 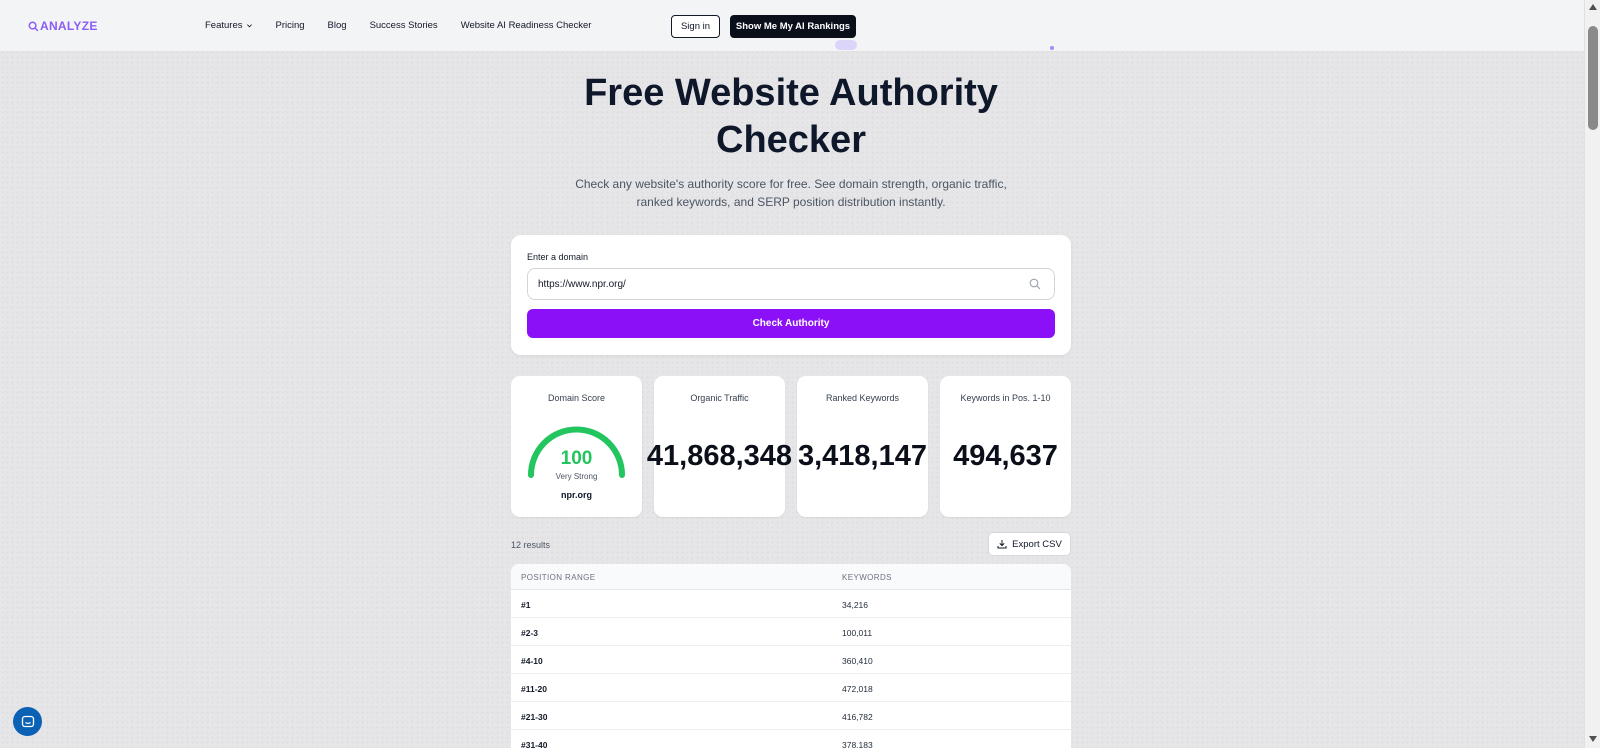 What do you see at coordinates (791, 660) in the screenshot?
I see `table-row: #4-10 360,410` at bounding box center [791, 660].